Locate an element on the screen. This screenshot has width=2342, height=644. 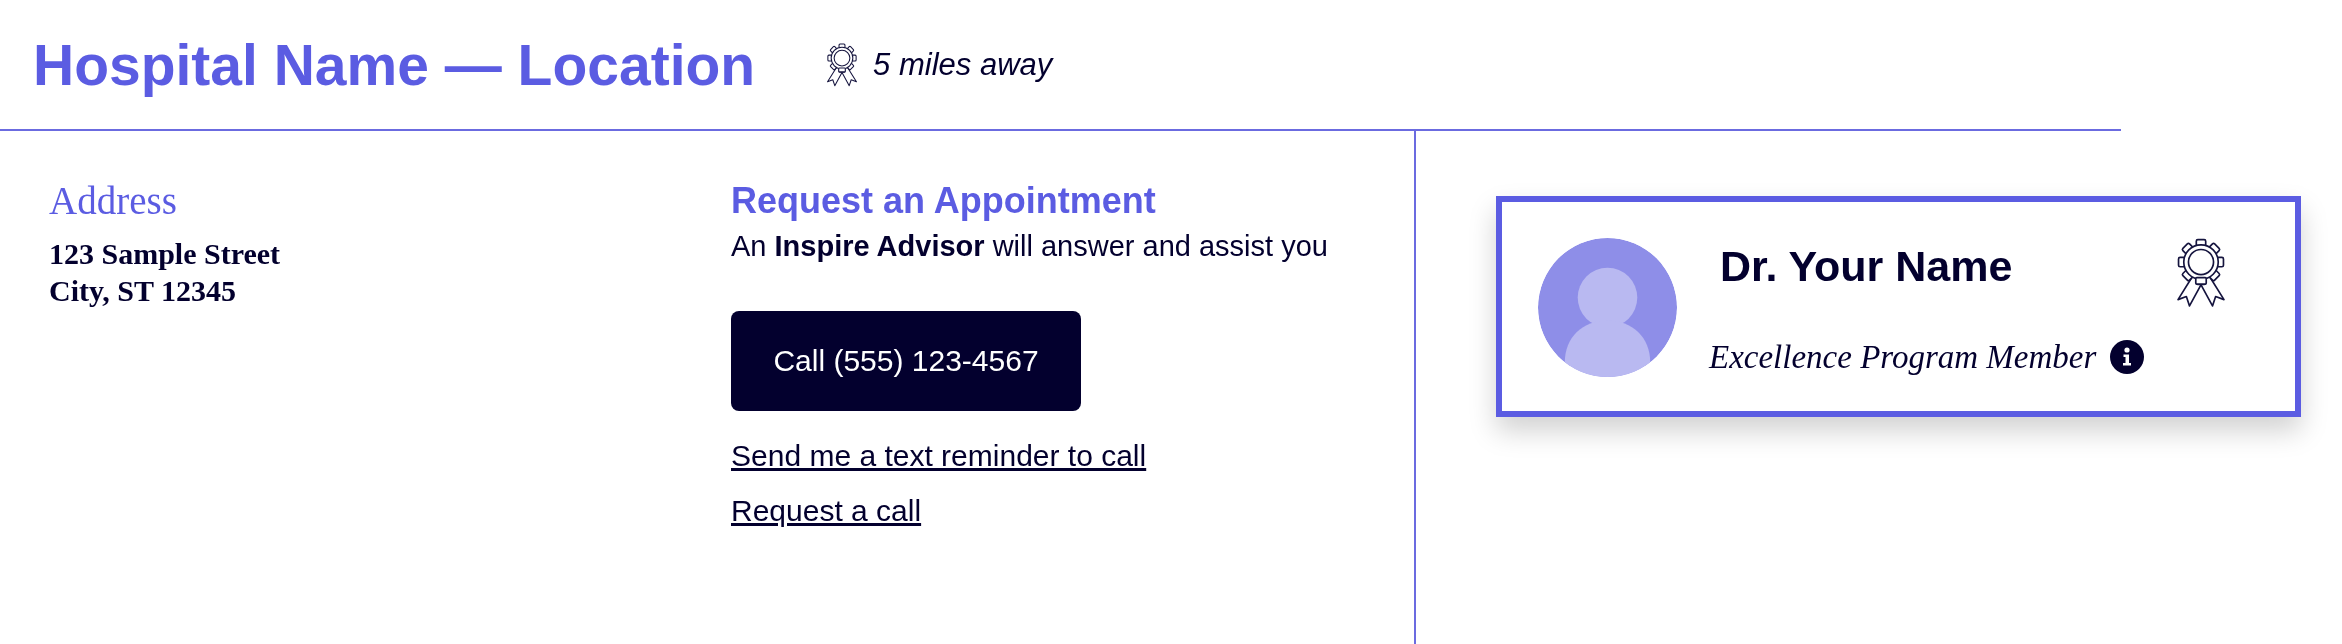
request-link: Request a call is located at coordinates (826, 510).